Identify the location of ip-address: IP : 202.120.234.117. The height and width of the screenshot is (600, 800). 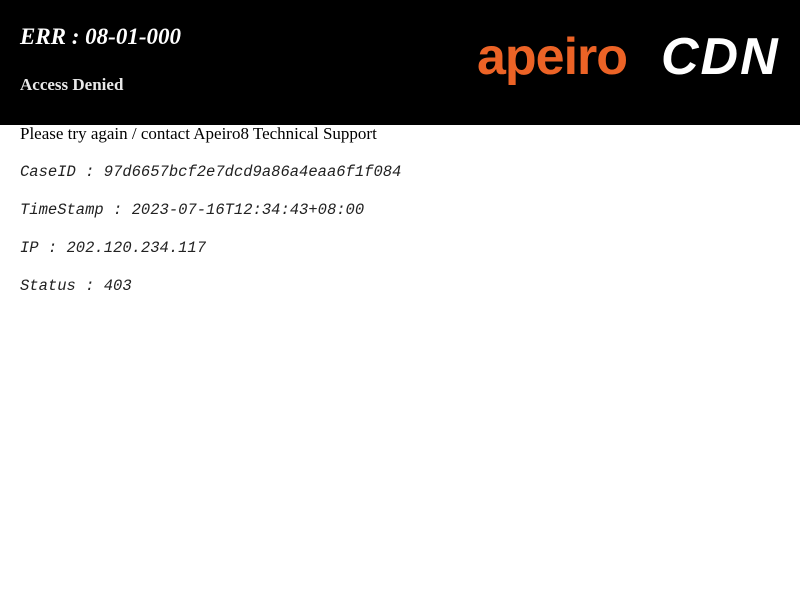
(113, 248).